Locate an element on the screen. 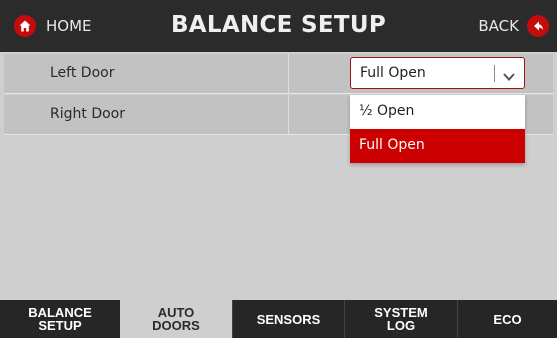 This screenshot has height=338, width=557. select-separator is located at coordinates (494, 73).